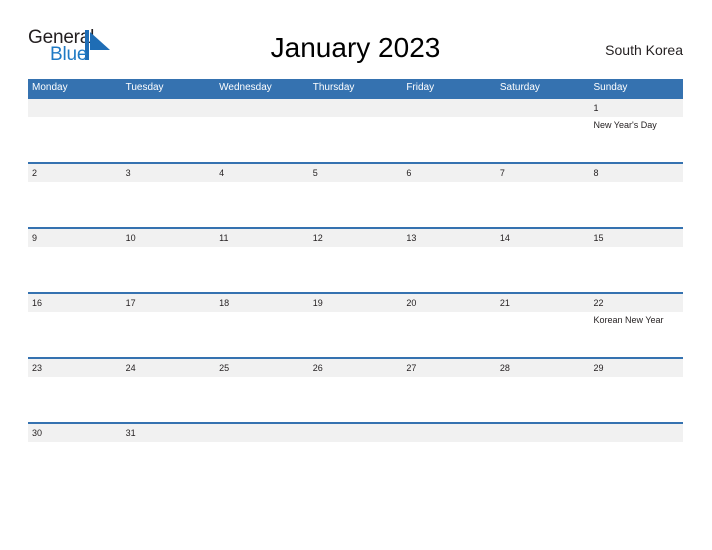  I want to click on day-cell: 2, so click(75, 195).